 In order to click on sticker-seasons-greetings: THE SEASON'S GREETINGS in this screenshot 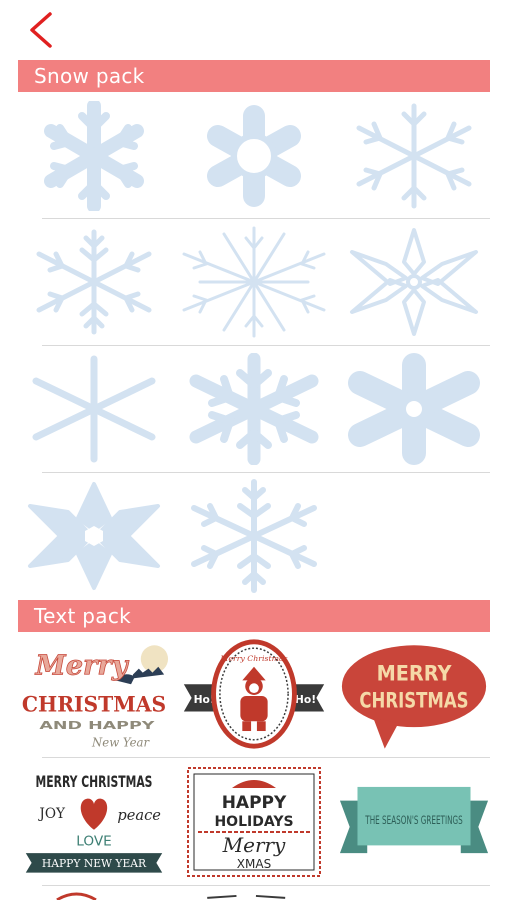, I will do `click(414, 822)`.